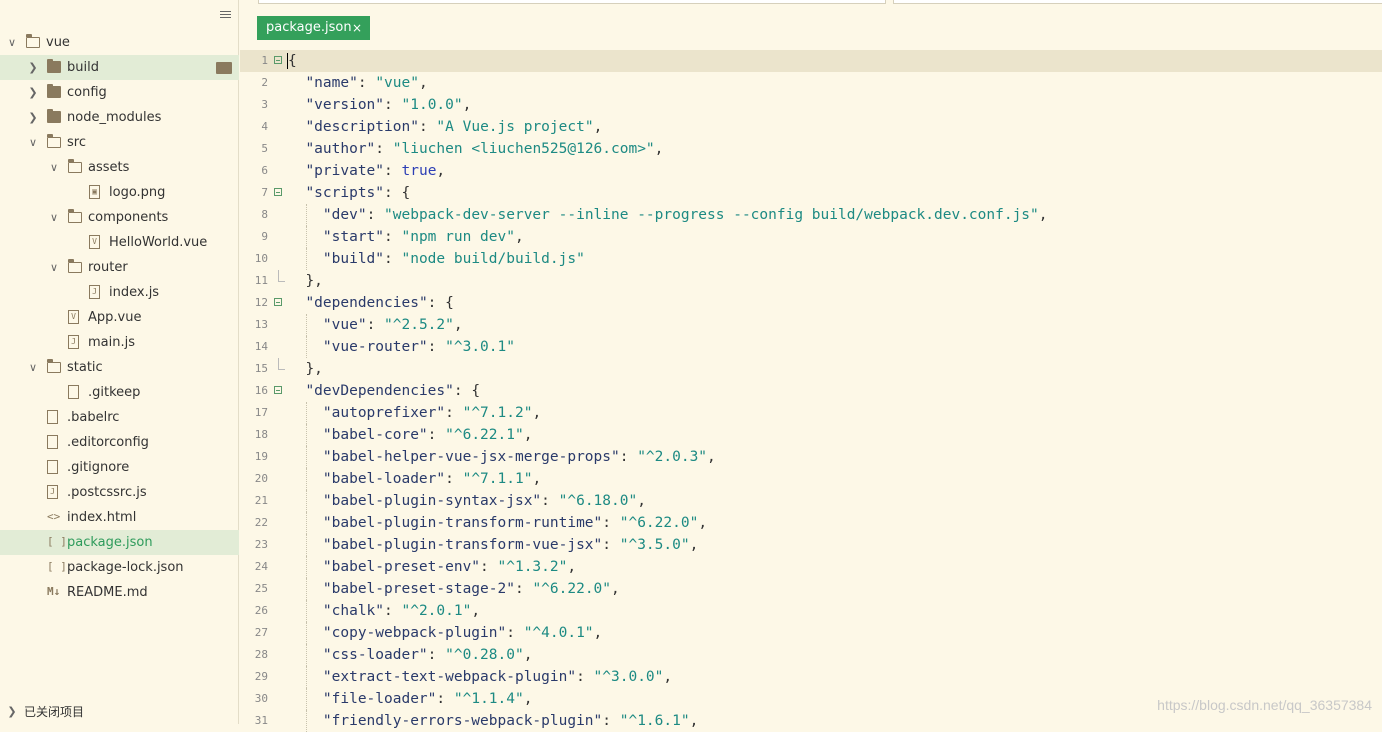  What do you see at coordinates (811, 413) in the screenshot?
I see `code-line: 17 "autoprefixer": "^7.1.2",` at bounding box center [811, 413].